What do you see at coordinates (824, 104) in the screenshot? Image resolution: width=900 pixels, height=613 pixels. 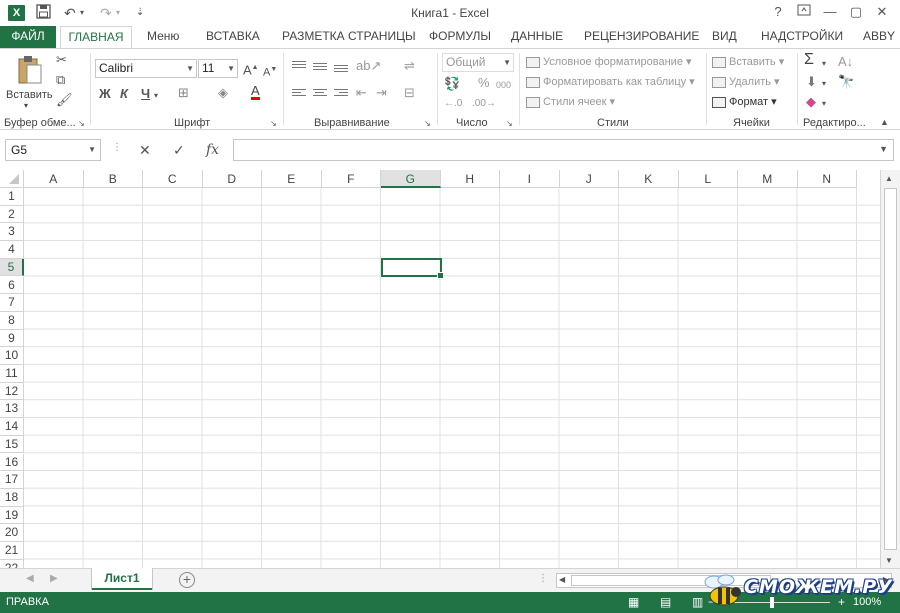 I see `clear-dropdown-icon: ▾` at bounding box center [824, 104].